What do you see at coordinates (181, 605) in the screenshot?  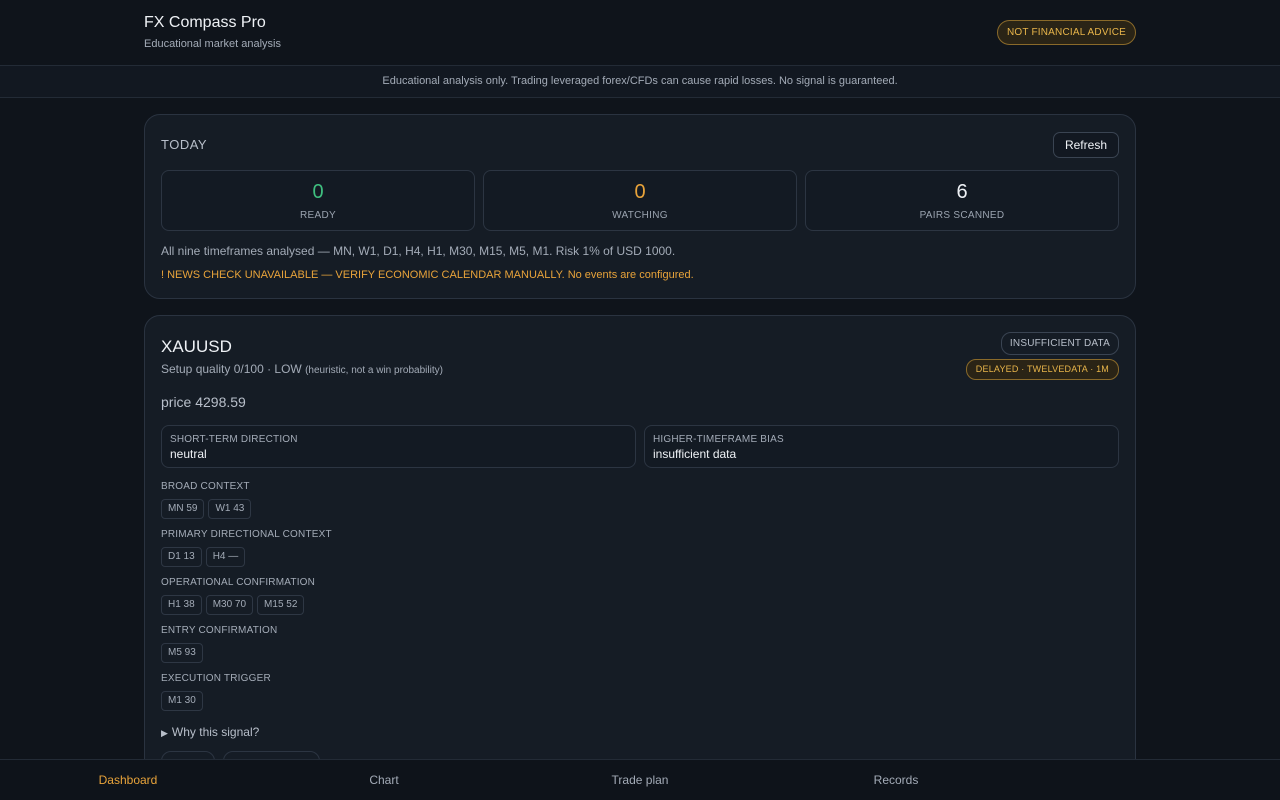 I see `timeframe-chip: H1 38` at bounding box center [181, 605].